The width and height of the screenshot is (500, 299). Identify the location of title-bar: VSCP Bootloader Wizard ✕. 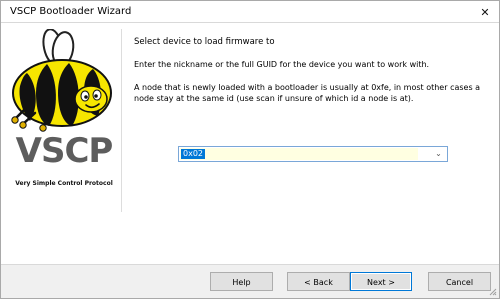
(250, 12).